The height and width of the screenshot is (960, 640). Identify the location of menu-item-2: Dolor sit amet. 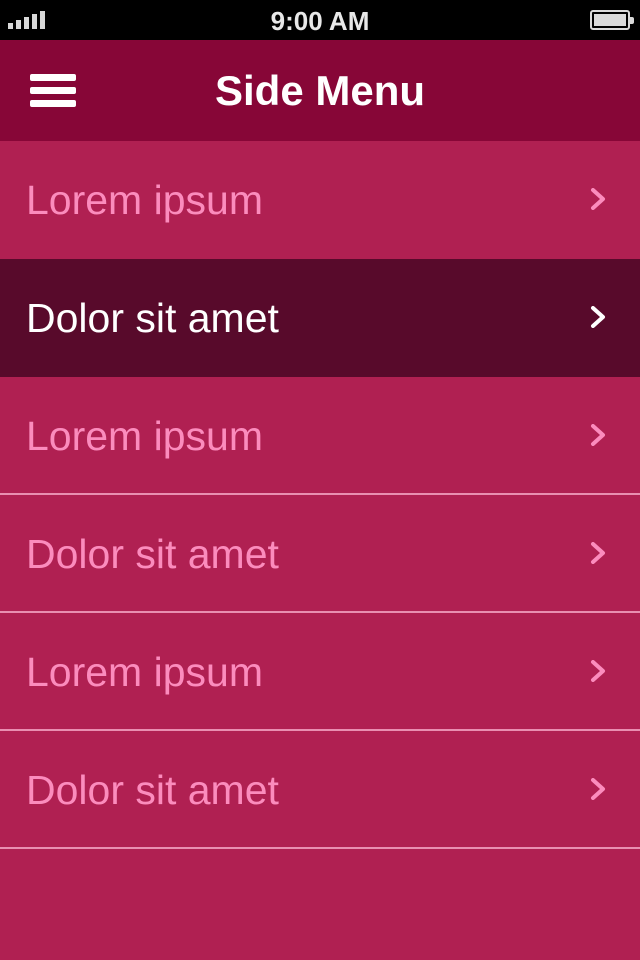
(320, 318).